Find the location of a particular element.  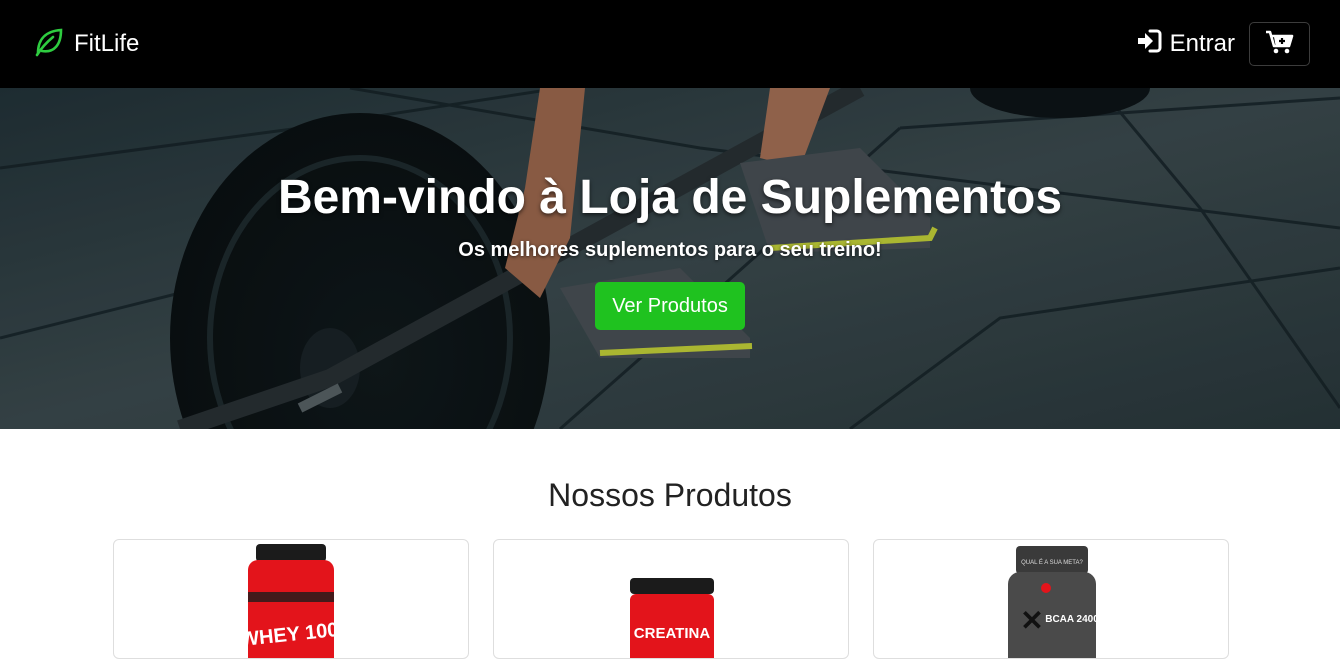

product-label-creatina: CREATINA is located at coordinates (672, 633).